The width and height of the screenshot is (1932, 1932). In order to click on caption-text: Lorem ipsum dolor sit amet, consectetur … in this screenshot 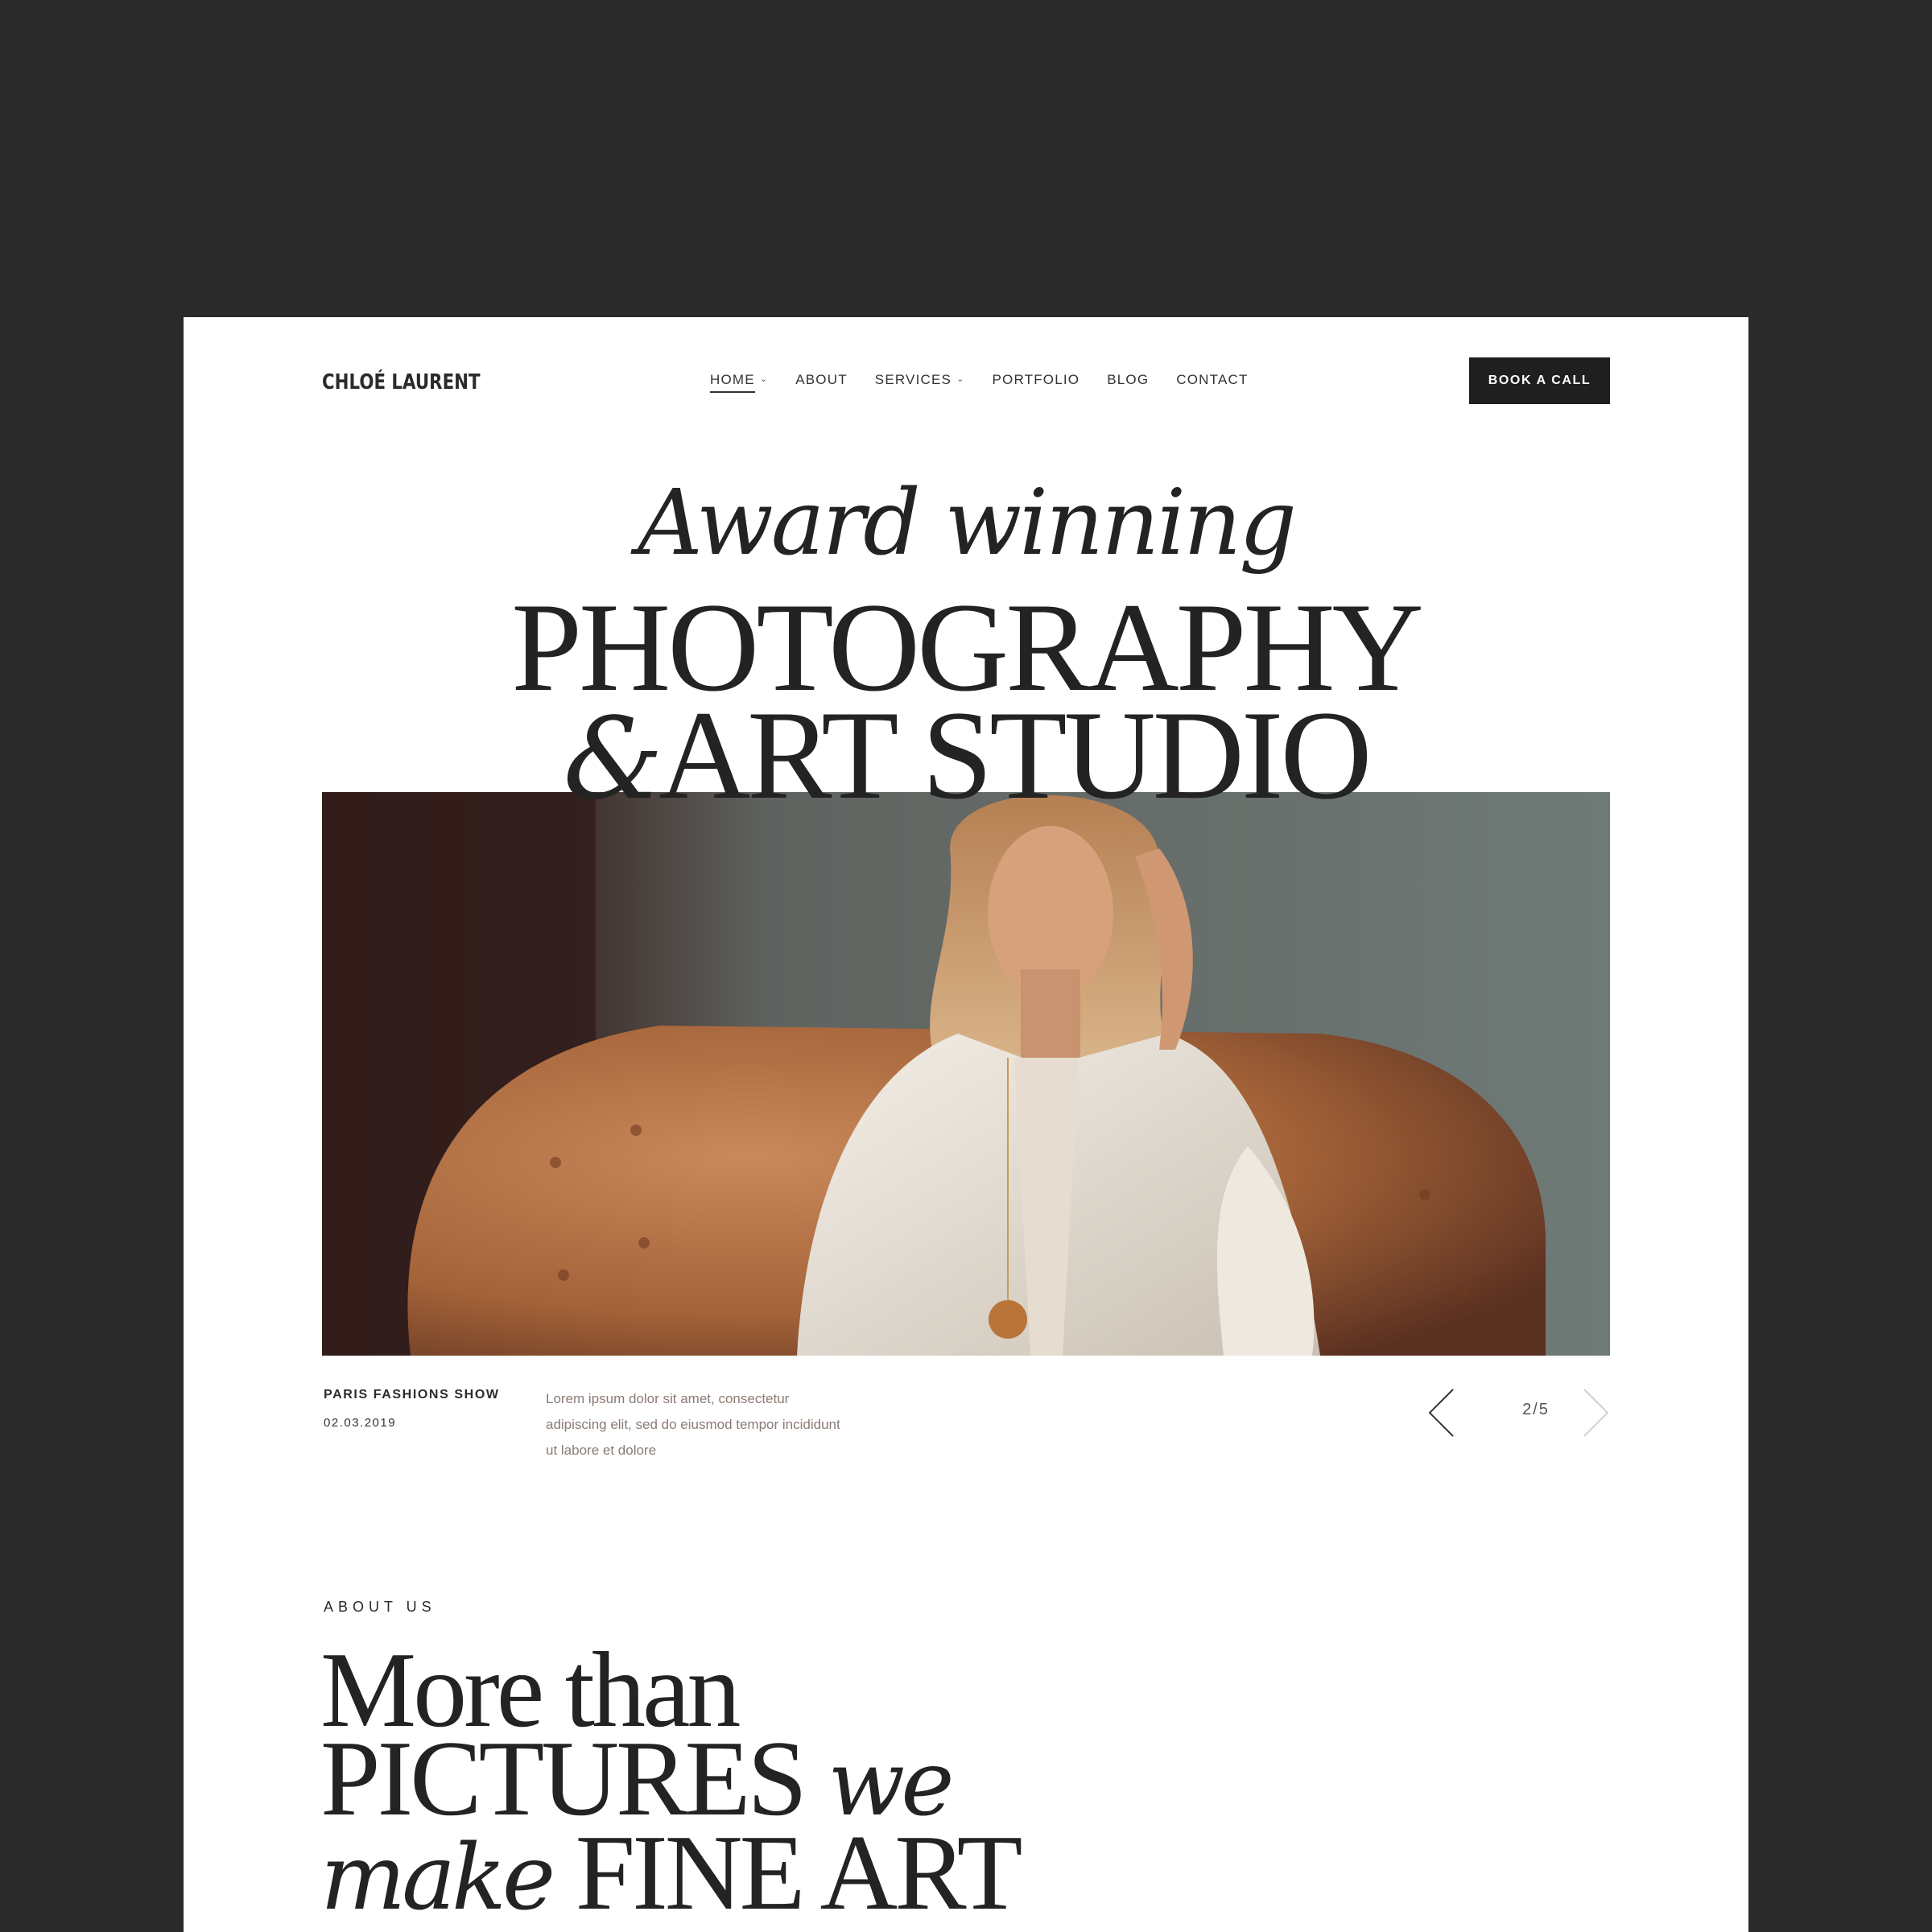, I will do `click(693, 1424)`.